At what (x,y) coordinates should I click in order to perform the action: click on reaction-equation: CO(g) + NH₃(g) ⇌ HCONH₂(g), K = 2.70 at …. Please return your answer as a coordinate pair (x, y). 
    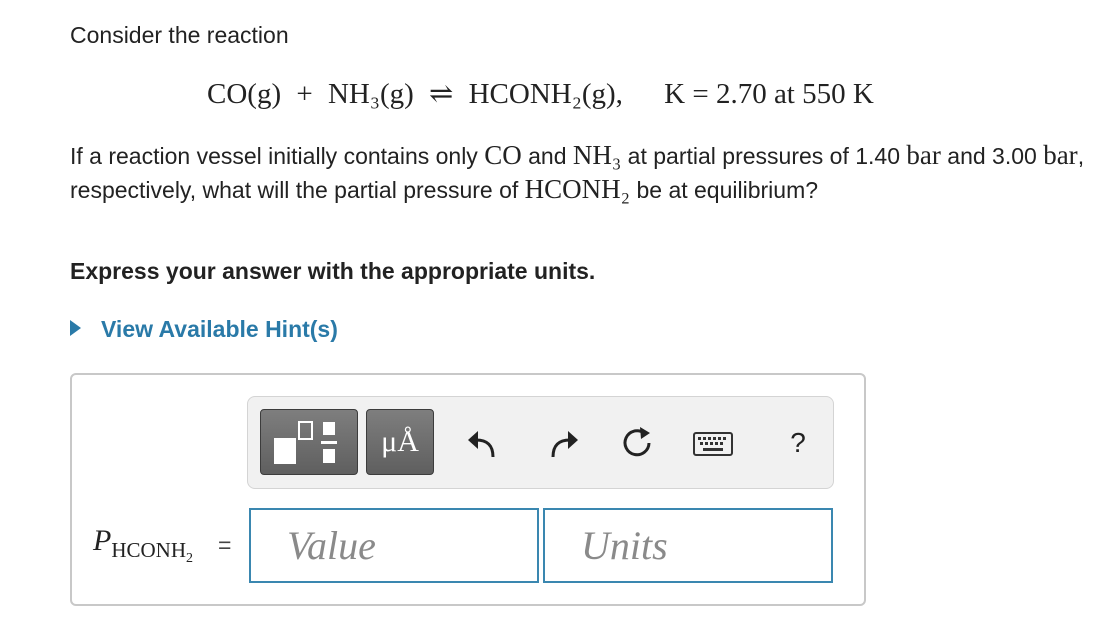
    Looking at the image, I should click on (540, 94).